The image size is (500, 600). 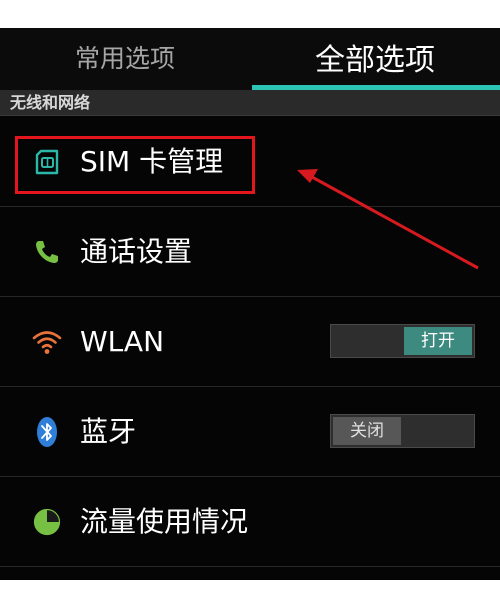 What do you see at coordinates (47, 252) in the screenshot?
I see `phone-icon` at bounding box center [47, 252].